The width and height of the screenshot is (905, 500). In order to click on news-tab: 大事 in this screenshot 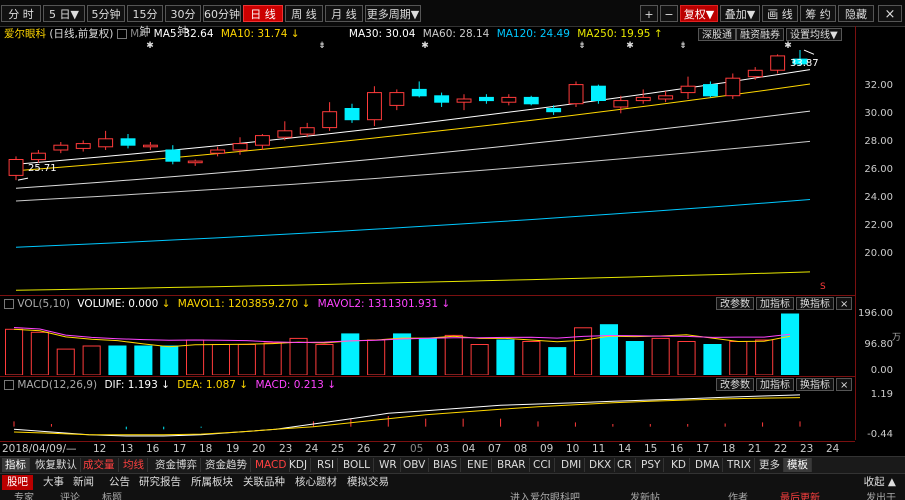, I will do `click(53, 482)`.